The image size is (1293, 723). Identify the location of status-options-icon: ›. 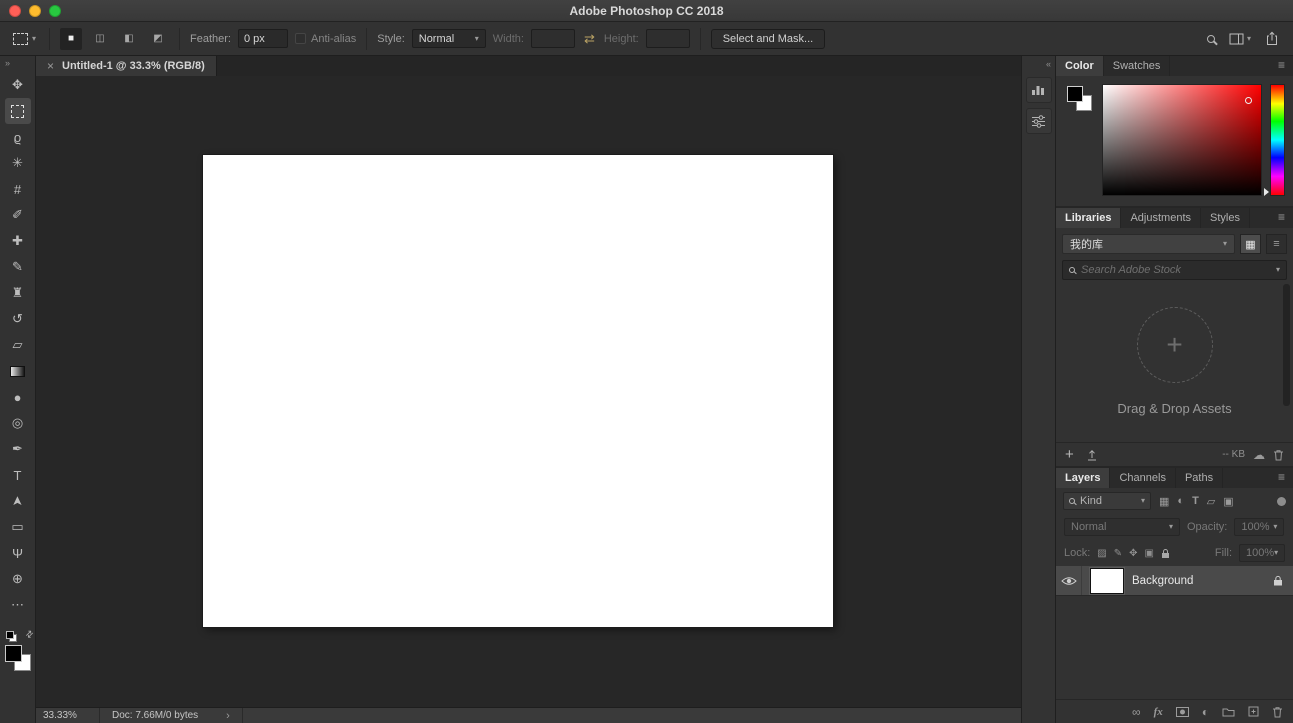
(228, 716).